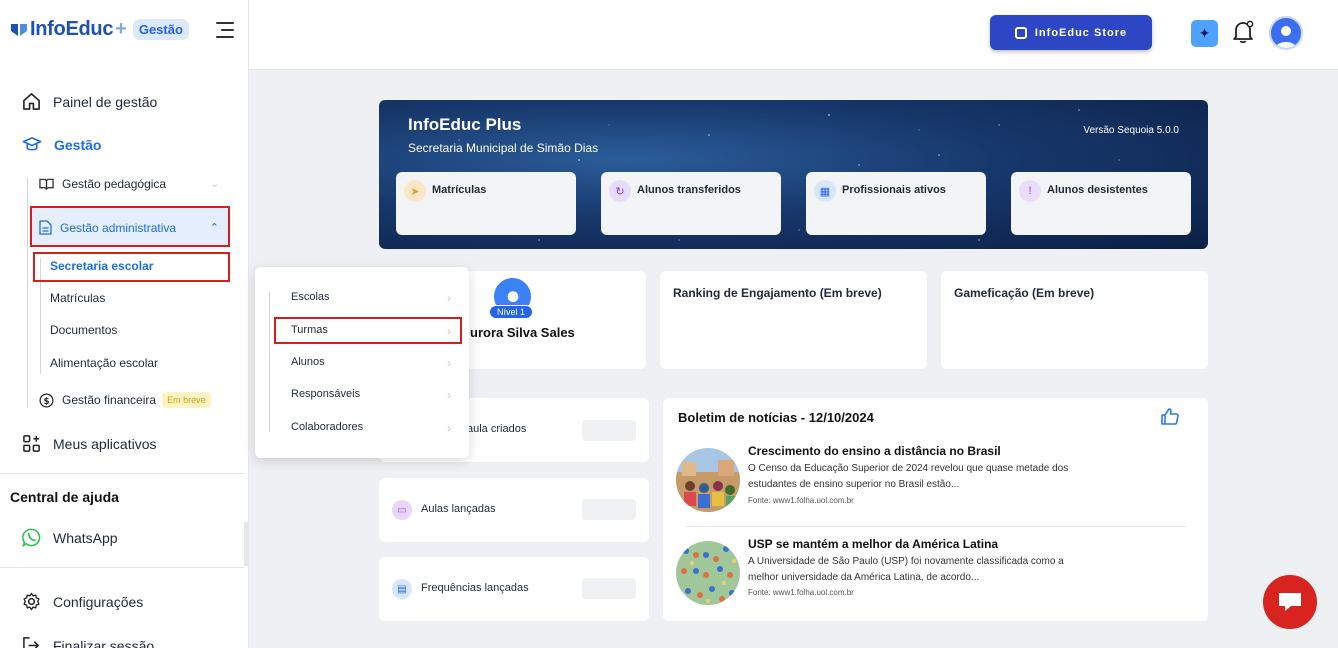 The width and height of the screenshot is (1338, 648). I want to click on brand-name: InfoEduc, so click(72, 29).